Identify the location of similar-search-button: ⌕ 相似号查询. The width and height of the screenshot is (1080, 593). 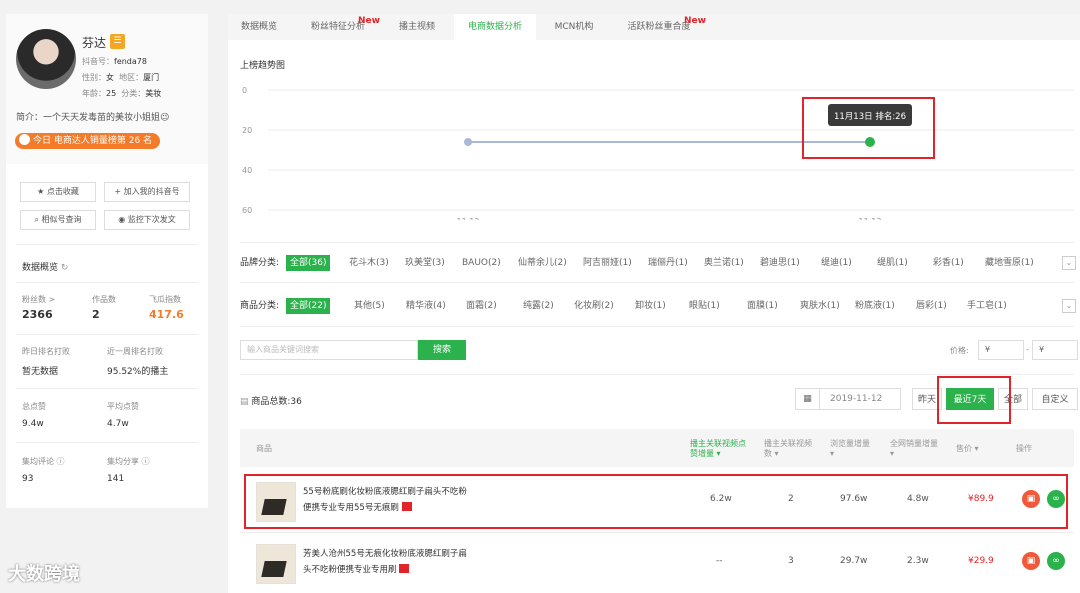
(58, 220).